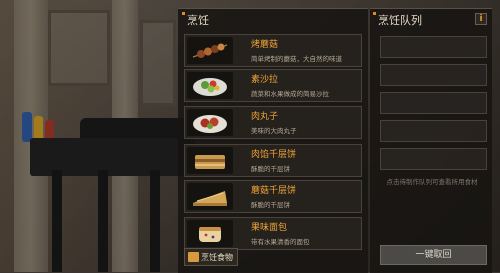 The image size is (500, 273). Describe the element at coordinates (274, 131) in the screenshot. I see `recipe-description: 美味的大肉丸子` at that location.